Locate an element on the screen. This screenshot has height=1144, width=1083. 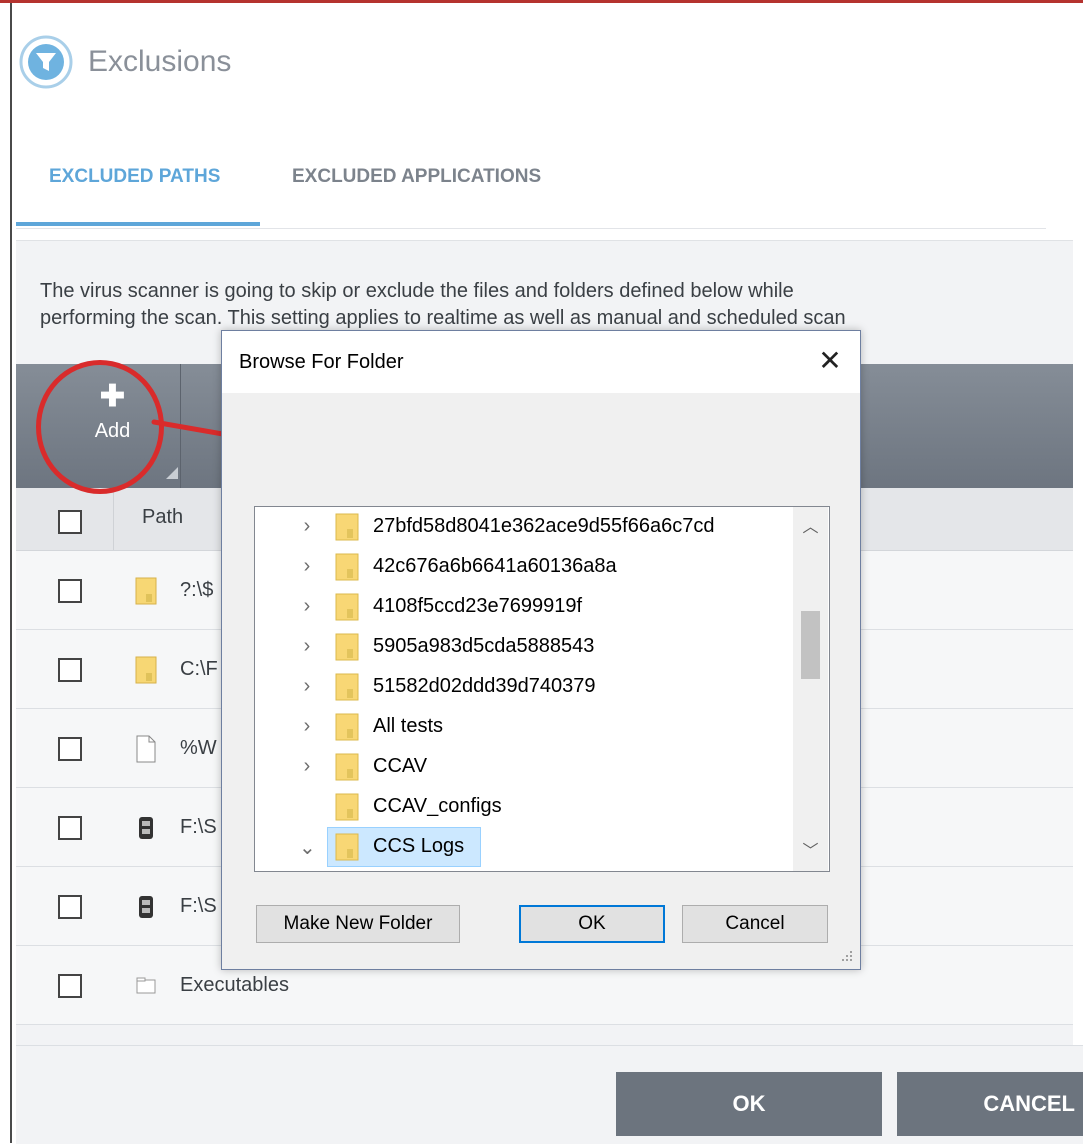
tree-item-label: CCAV_configs is located at coordinates (437, 806).